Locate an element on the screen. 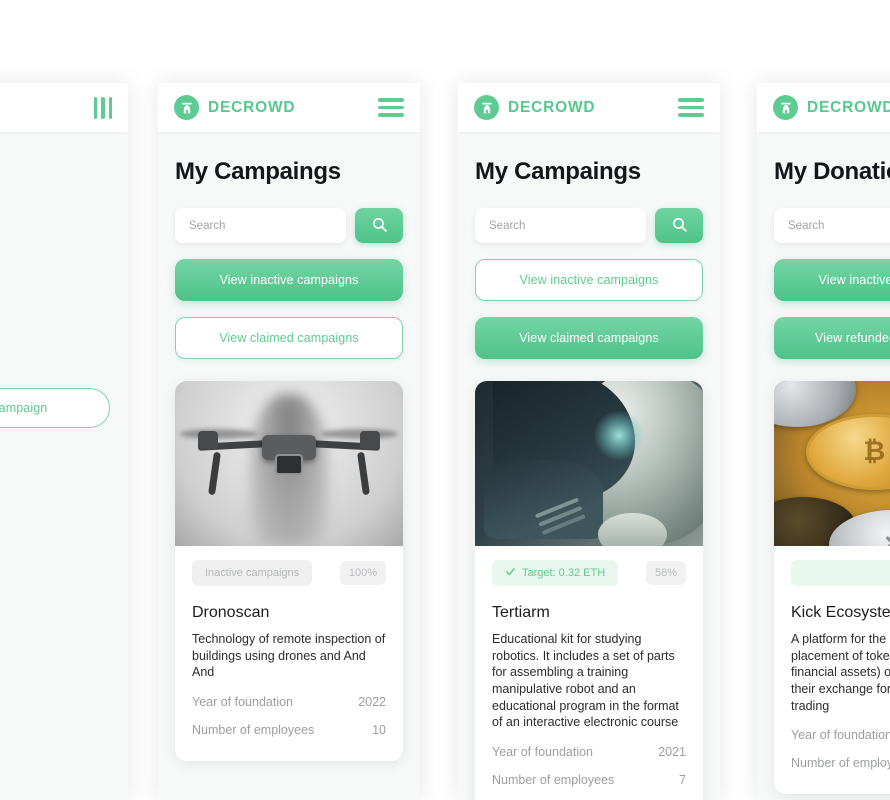 Image resolution: width=890 pixels, height=800 pixels. status-badge: Target: 0.32 ETH is located at coordinates (555, 573).